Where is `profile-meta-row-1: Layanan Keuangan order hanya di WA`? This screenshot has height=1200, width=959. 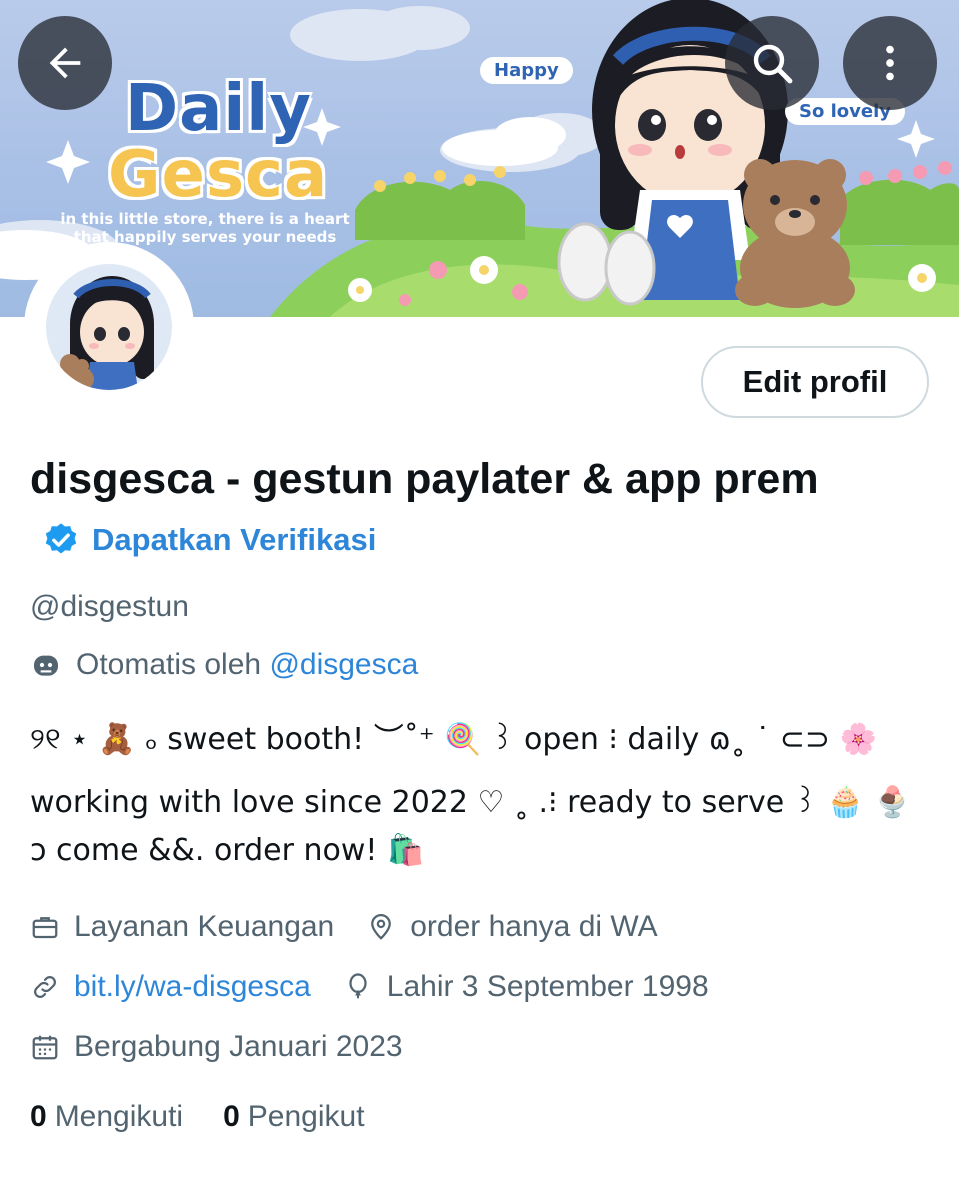
profile-meta-row-1: Layanan Keuangan order hanya di WA is located at coordinates (360, 927).